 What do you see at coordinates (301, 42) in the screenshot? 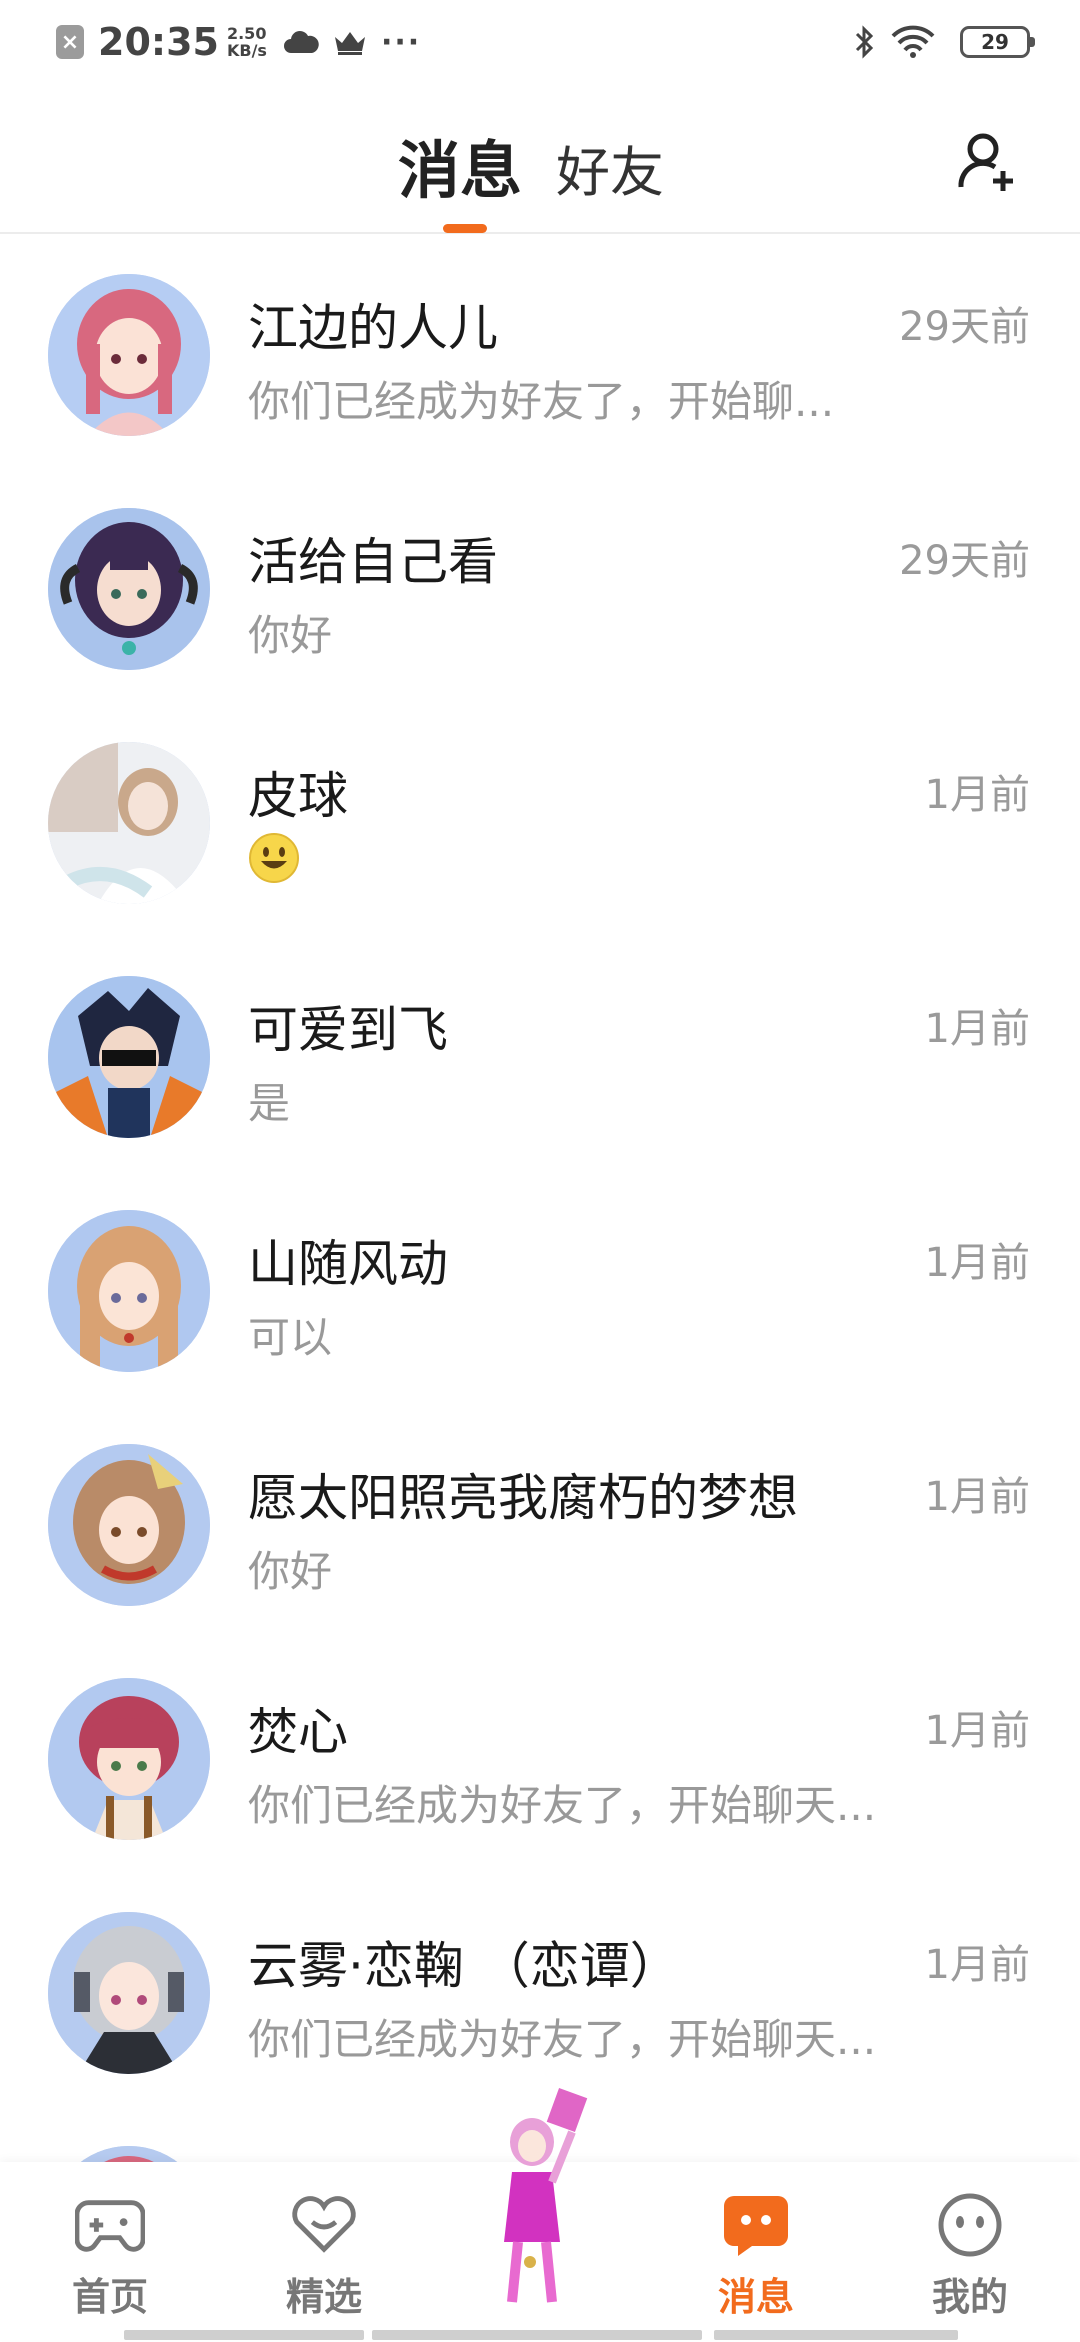
I see `cloud-icon` at bounding box center [301, 42].